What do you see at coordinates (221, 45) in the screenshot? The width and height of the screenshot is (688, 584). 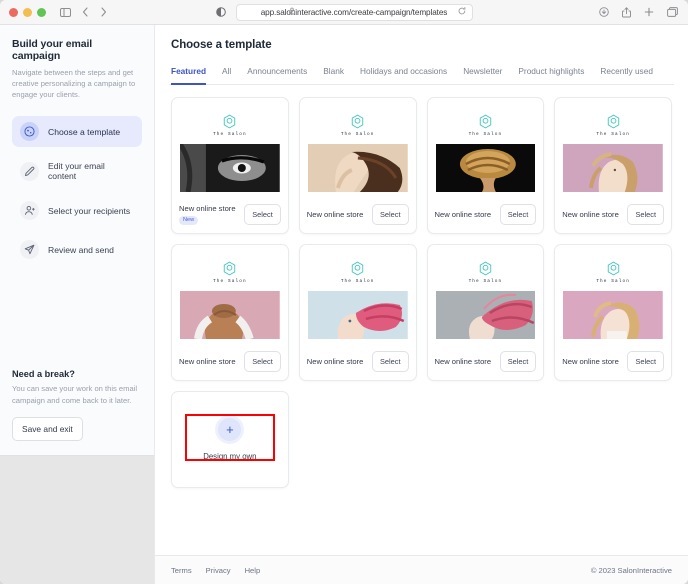 I see `page-title: Choose a template` at bounding box center [221, 45].